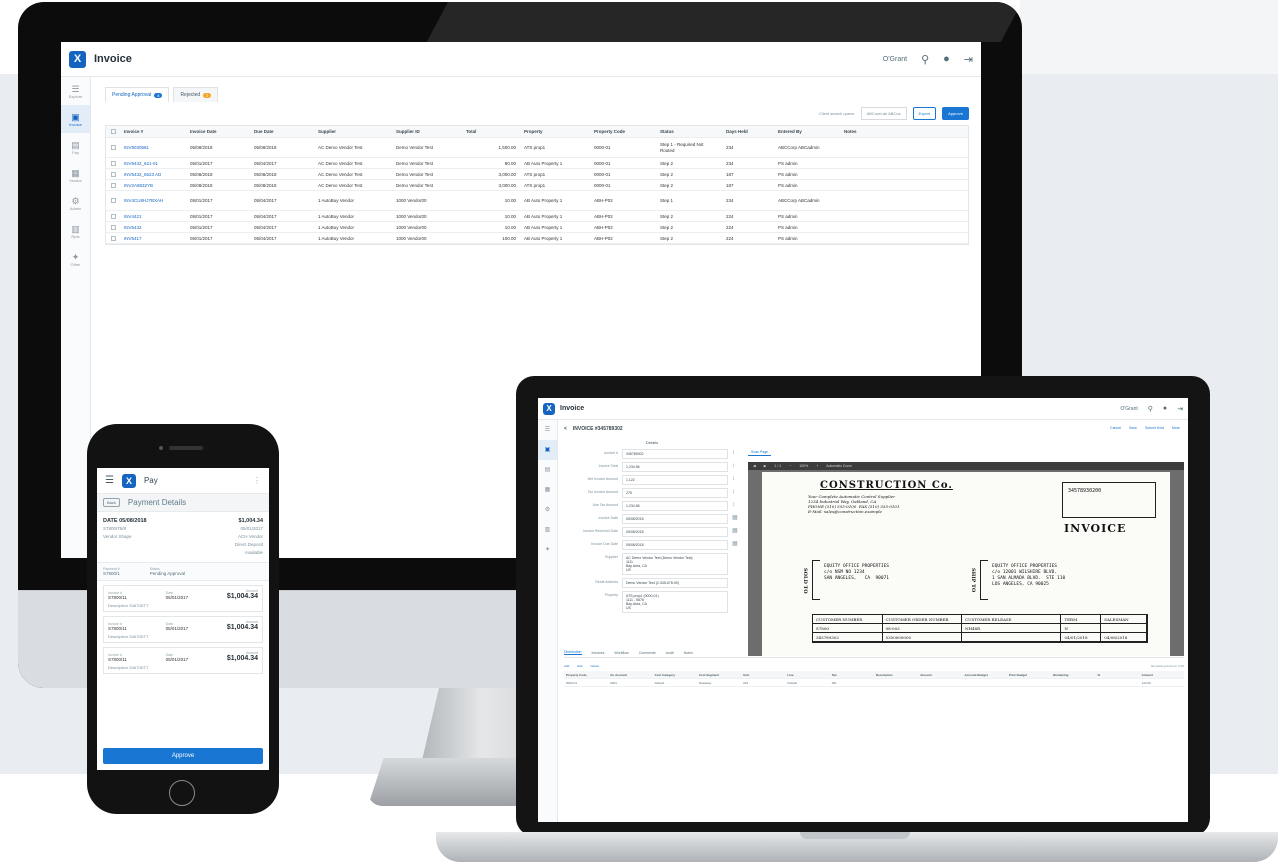 The height and width of the screenshot is (864, 1278). What do you see at coordinates (111, 502) in the screenshot?
I see `back-button: Back` at bounding box center [111, 502].